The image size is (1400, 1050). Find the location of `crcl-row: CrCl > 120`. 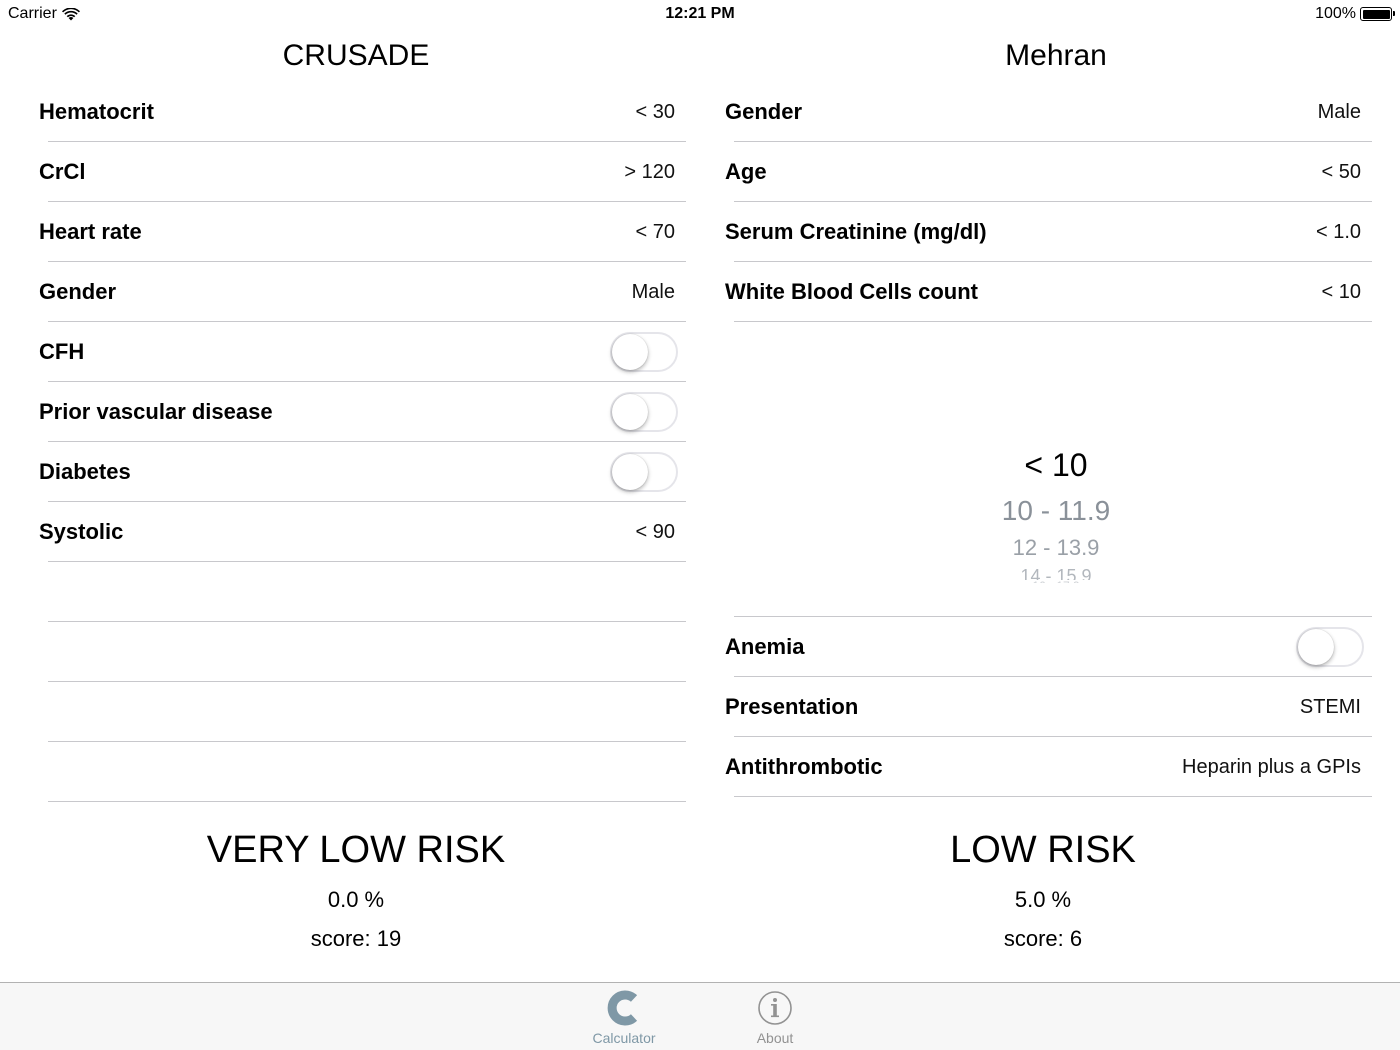

crcl-row: CrCl > 120 is located at coordinates (356, 172).